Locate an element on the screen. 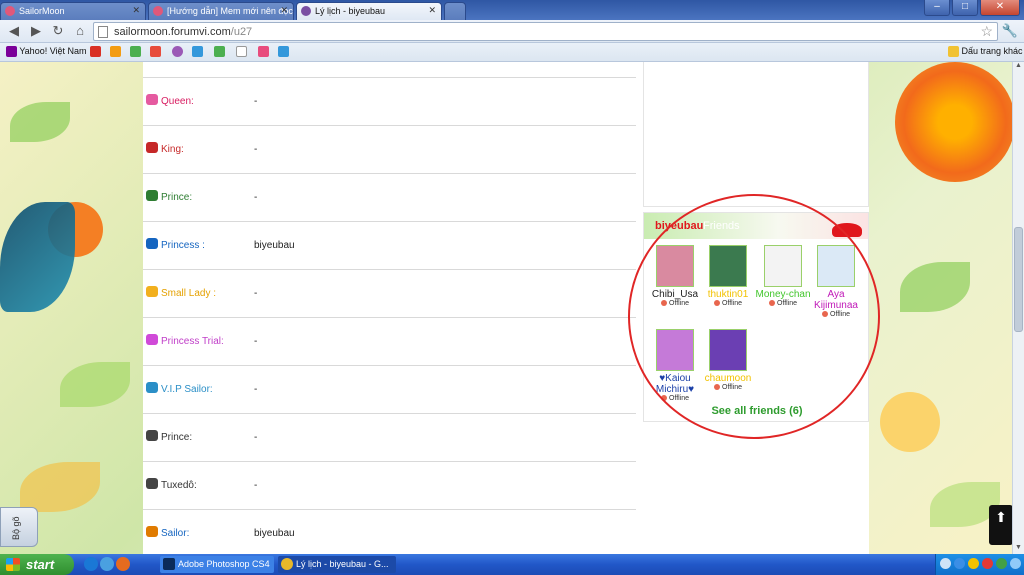  scroll-down-arrow-icon: ▼ is located at coordinates (1018, 549).